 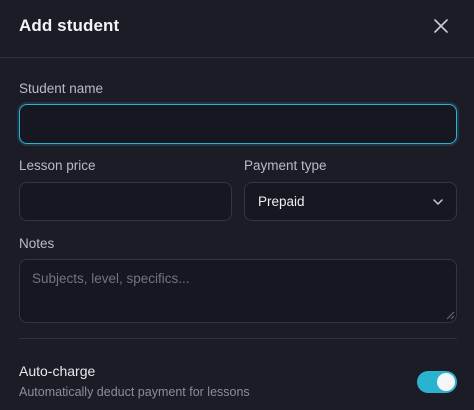 What do you see at coordinates (237, 29) in the screenshot?
I see `dialog-header: Add student` at bounding box center [237, 29].